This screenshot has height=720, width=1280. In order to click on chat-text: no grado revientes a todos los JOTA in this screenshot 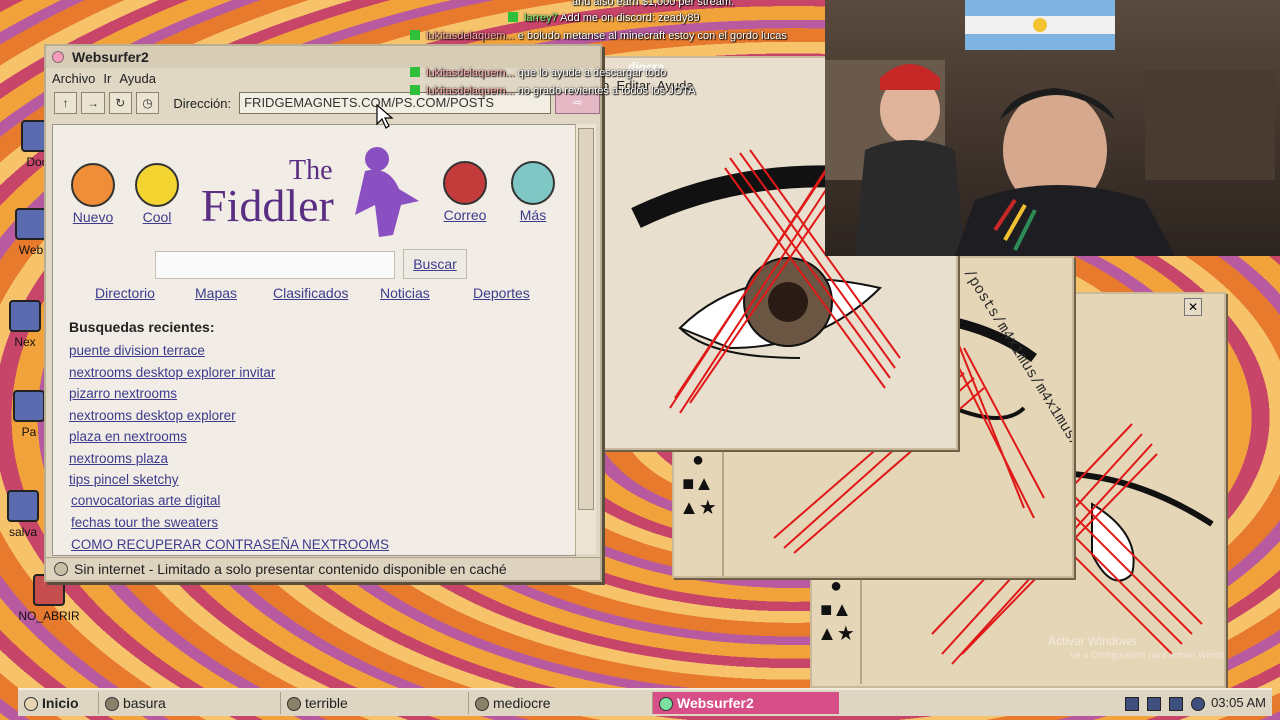, I will do `click(606, 91)`.